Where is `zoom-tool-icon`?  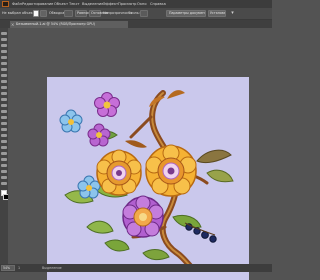
zoom-tool-icon is located at coordinates (4, 183).